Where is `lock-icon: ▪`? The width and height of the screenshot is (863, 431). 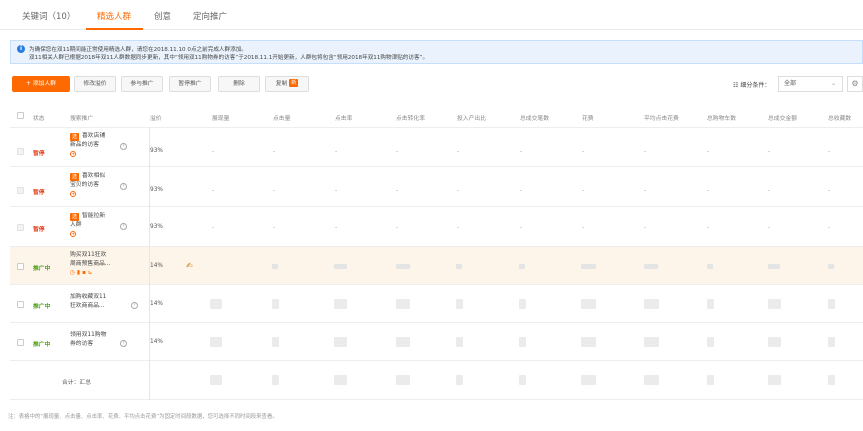
lock-icon: ▪ is located at coordinates (84, 273).